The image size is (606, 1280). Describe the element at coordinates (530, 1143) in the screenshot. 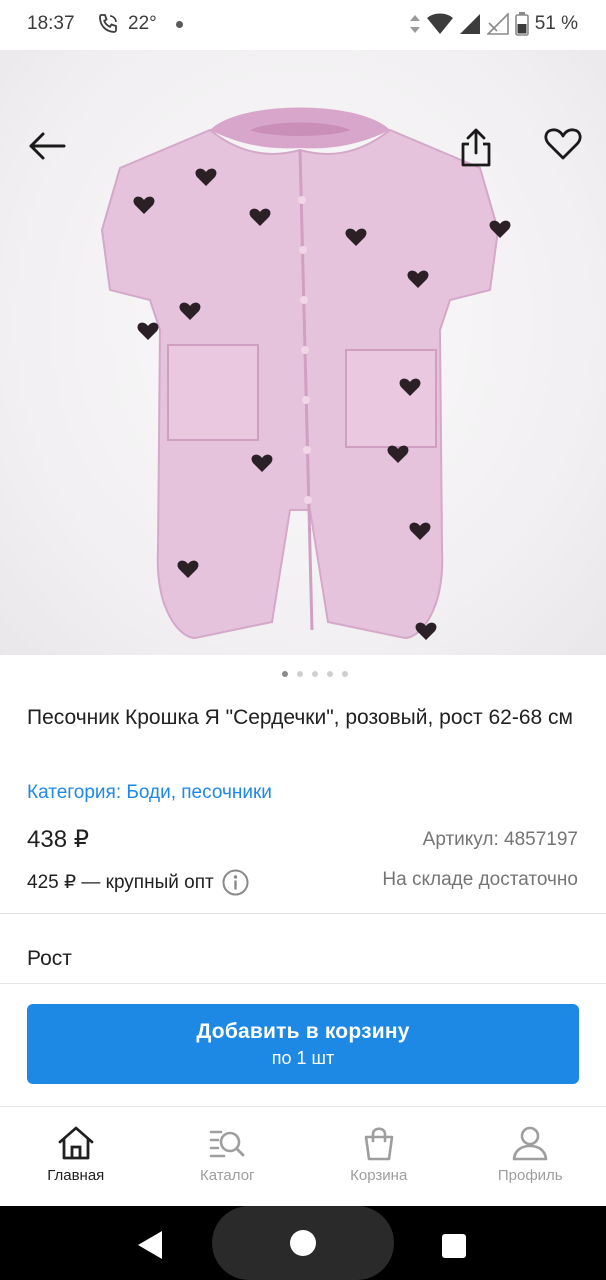

I see `profile-icon` at that location.